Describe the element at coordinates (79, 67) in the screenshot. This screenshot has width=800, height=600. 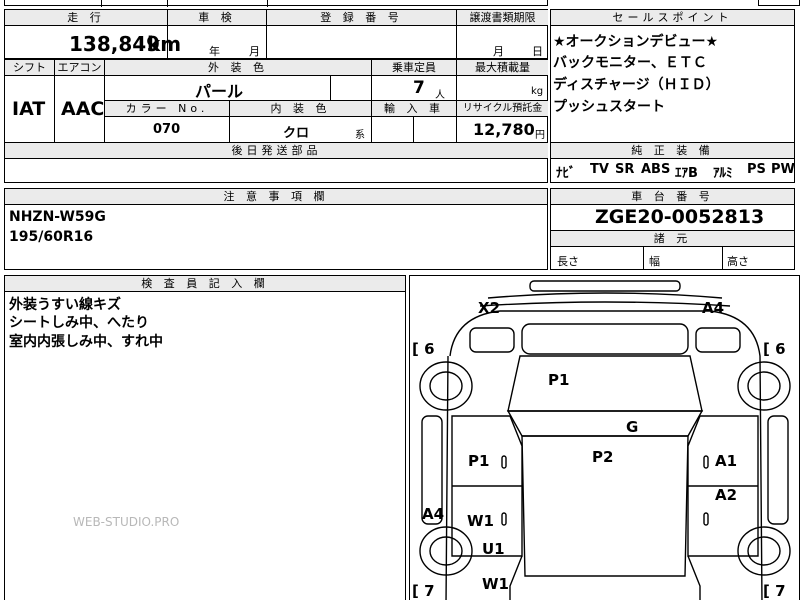
I see `aircon-header: エアコン` at that location.